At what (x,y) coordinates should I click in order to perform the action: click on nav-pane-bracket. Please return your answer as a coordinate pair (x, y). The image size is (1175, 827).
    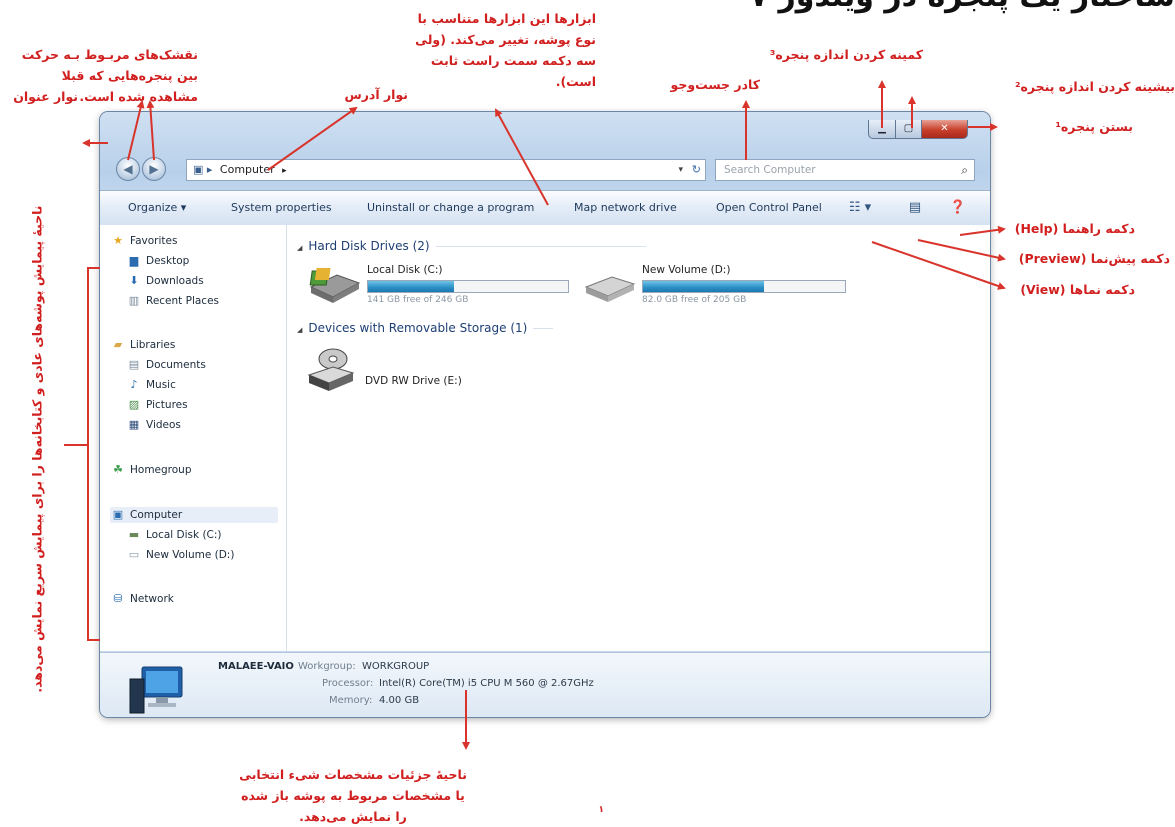
    Looking at the image, I should click on (93, 454).